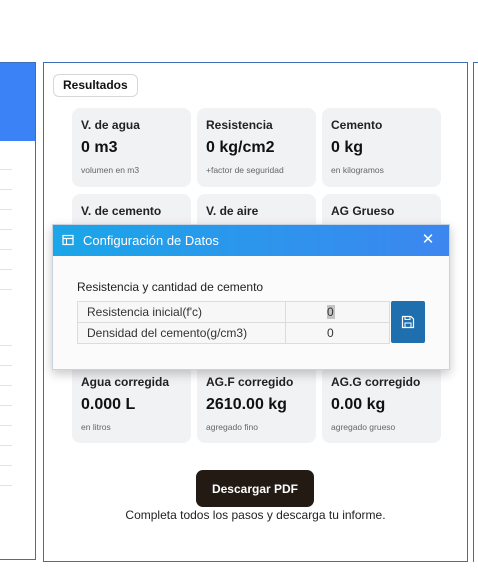 This screenshot has height=578, width=478. I want to click on card-title: AG.F corregido, so click(250, 382).